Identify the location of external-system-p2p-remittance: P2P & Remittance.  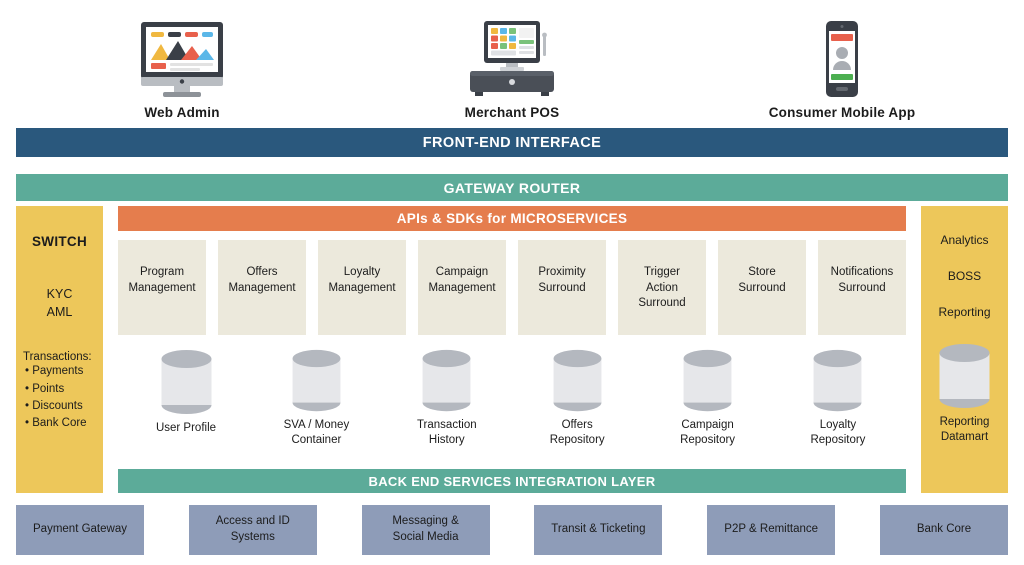
(771, 530).